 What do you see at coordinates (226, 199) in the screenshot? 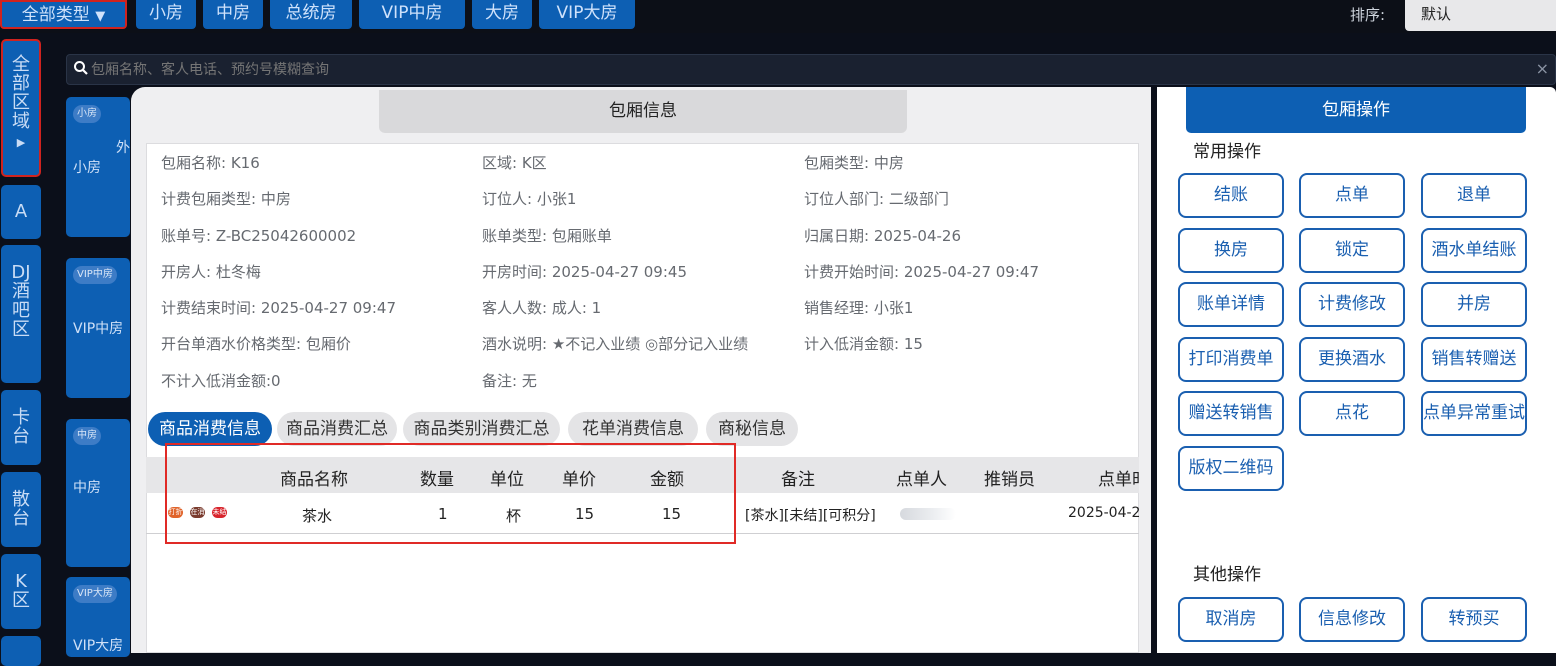
I see `field-billing-room-type: 计费包厢类型: 中房` at bounding box center [226, 199].